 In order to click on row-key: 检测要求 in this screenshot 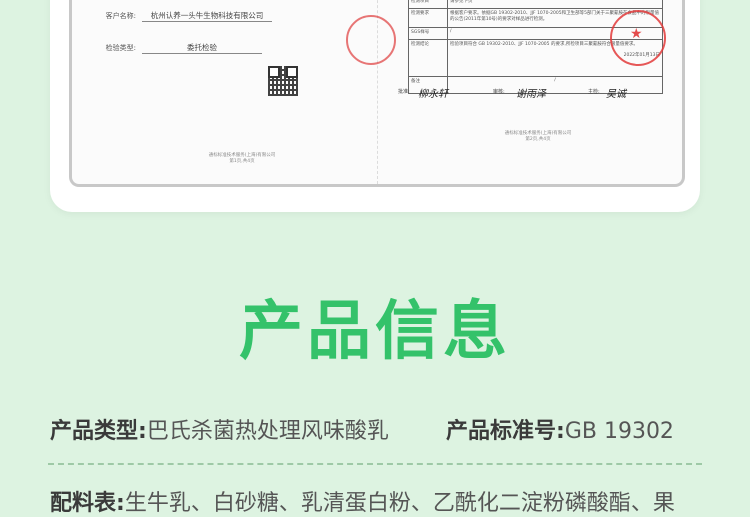, I will do `click(428, 18)`.